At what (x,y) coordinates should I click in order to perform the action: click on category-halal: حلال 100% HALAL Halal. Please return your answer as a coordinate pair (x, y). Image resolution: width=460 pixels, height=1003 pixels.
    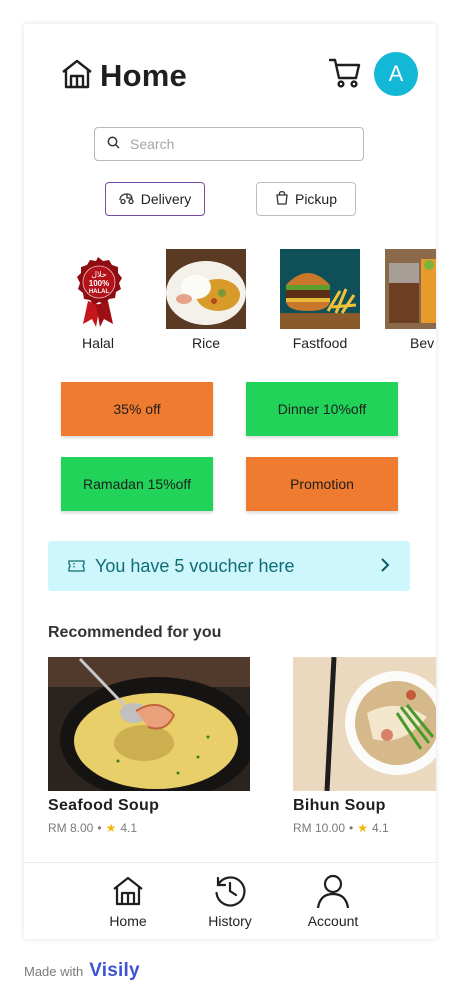
    Looking at the image, I should click on (98, 300).